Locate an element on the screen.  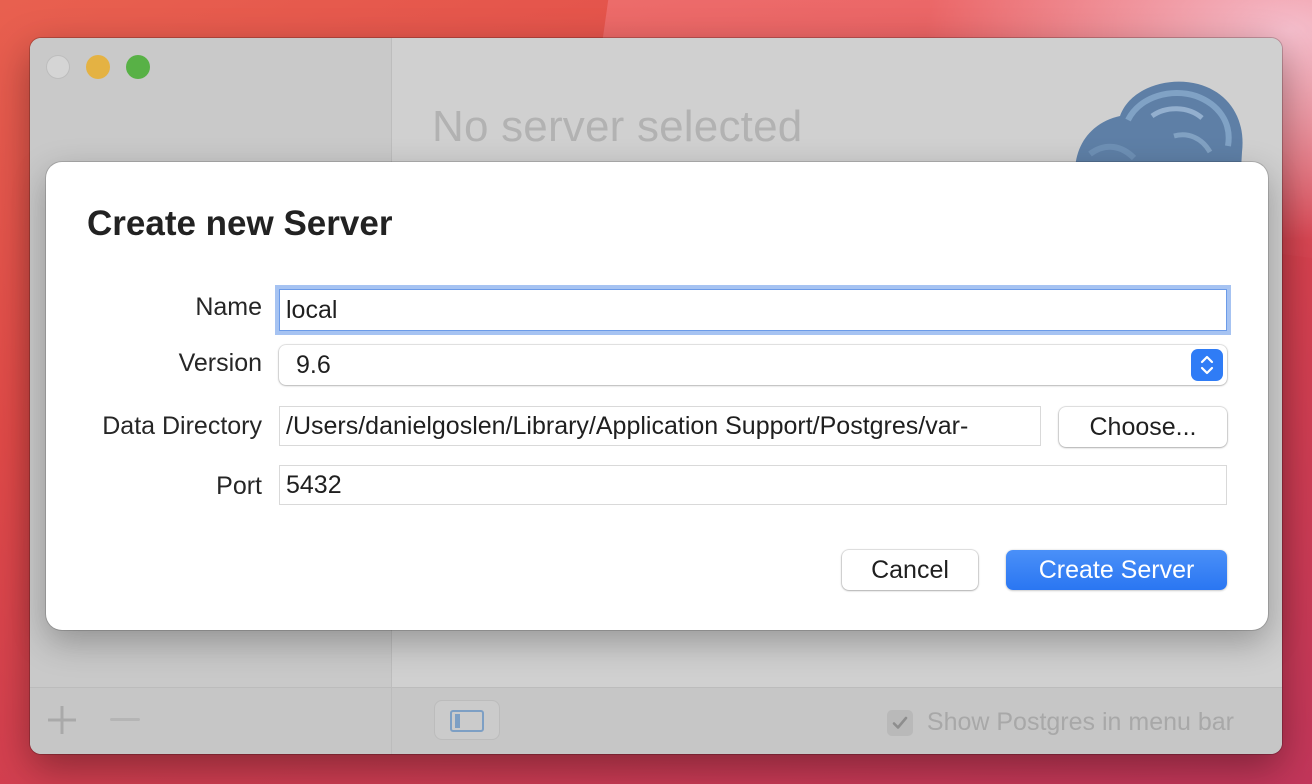
name-label: Name is located at coordinates (228, 307).